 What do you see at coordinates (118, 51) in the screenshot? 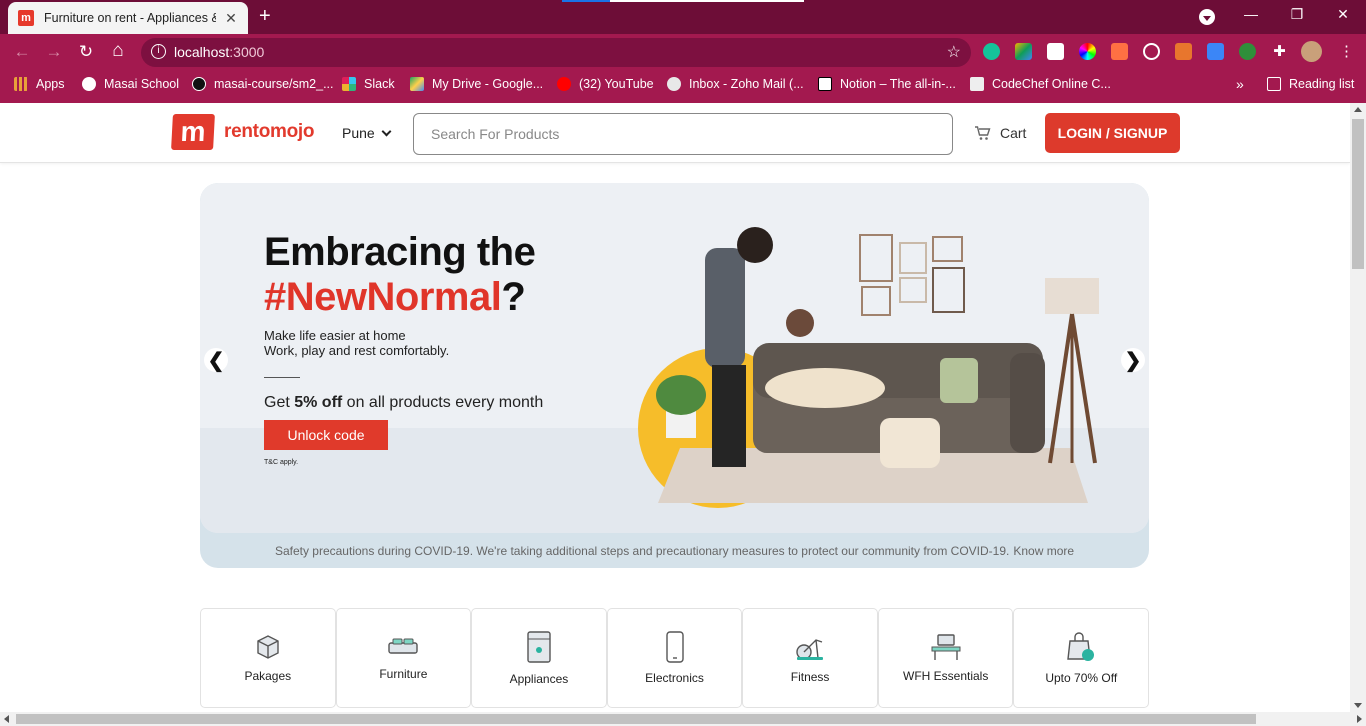
I see `home-button: ⌂` at bounding box center [118, 51].